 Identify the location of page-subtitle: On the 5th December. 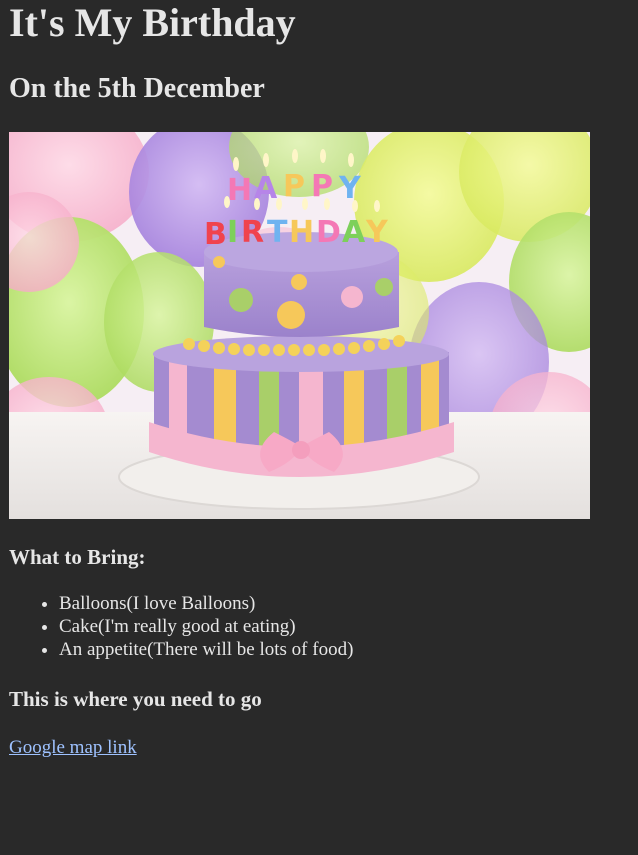
(137, 88).